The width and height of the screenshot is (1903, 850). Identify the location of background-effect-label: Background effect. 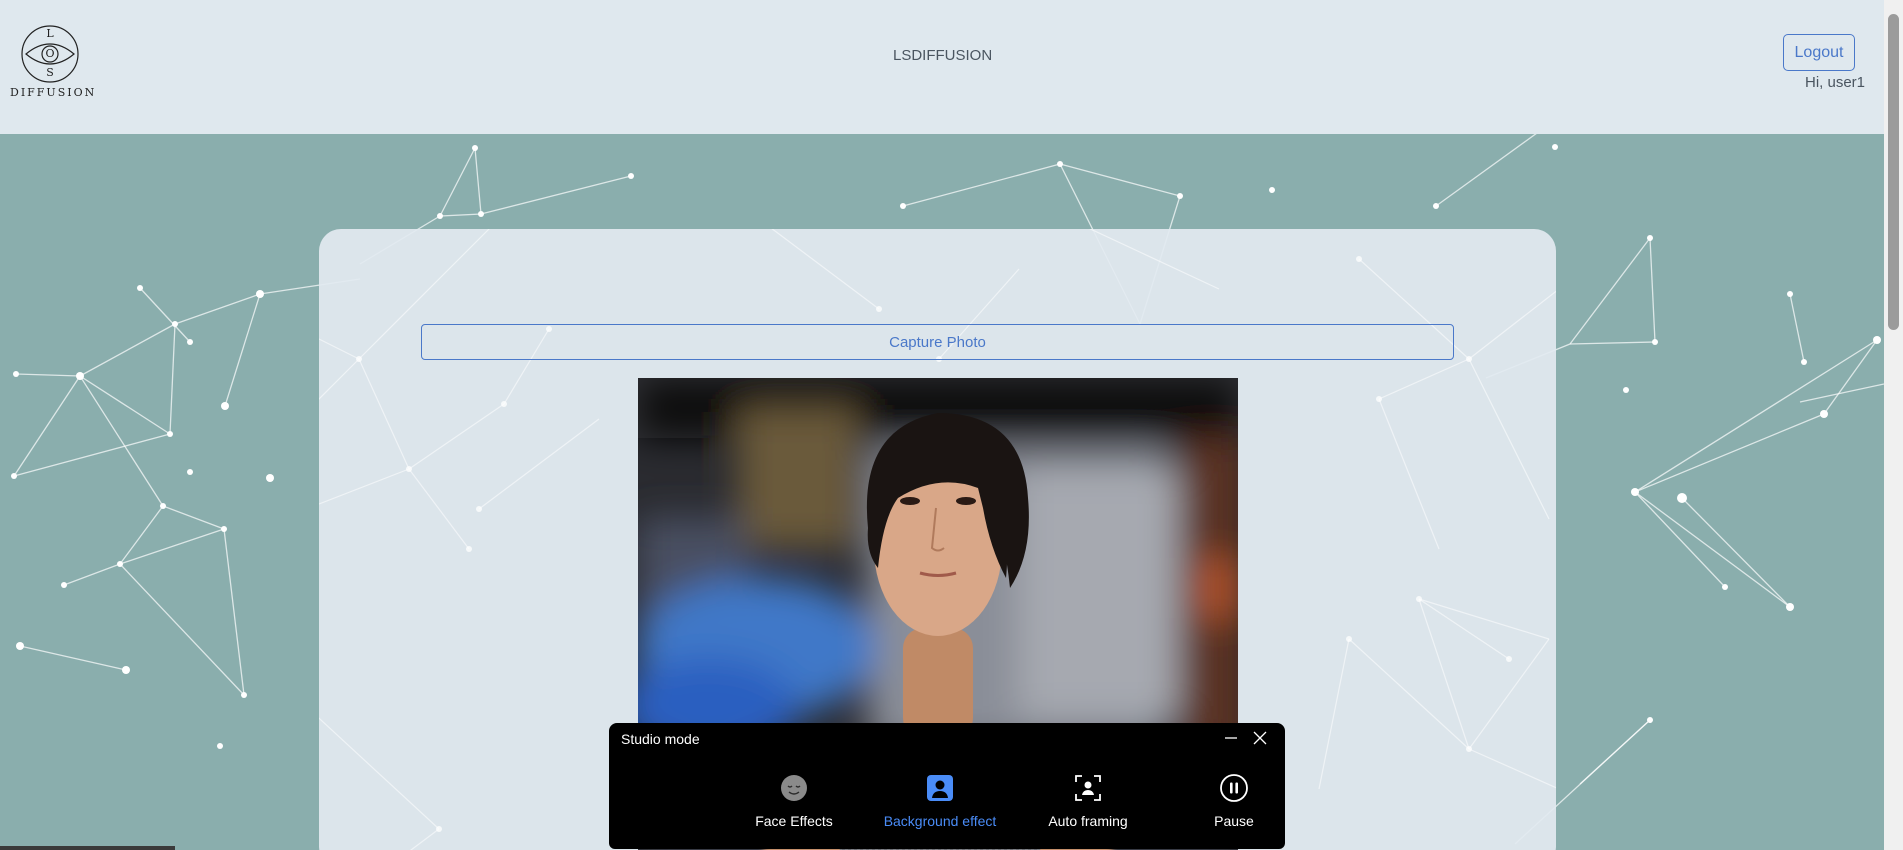
(940, 821).